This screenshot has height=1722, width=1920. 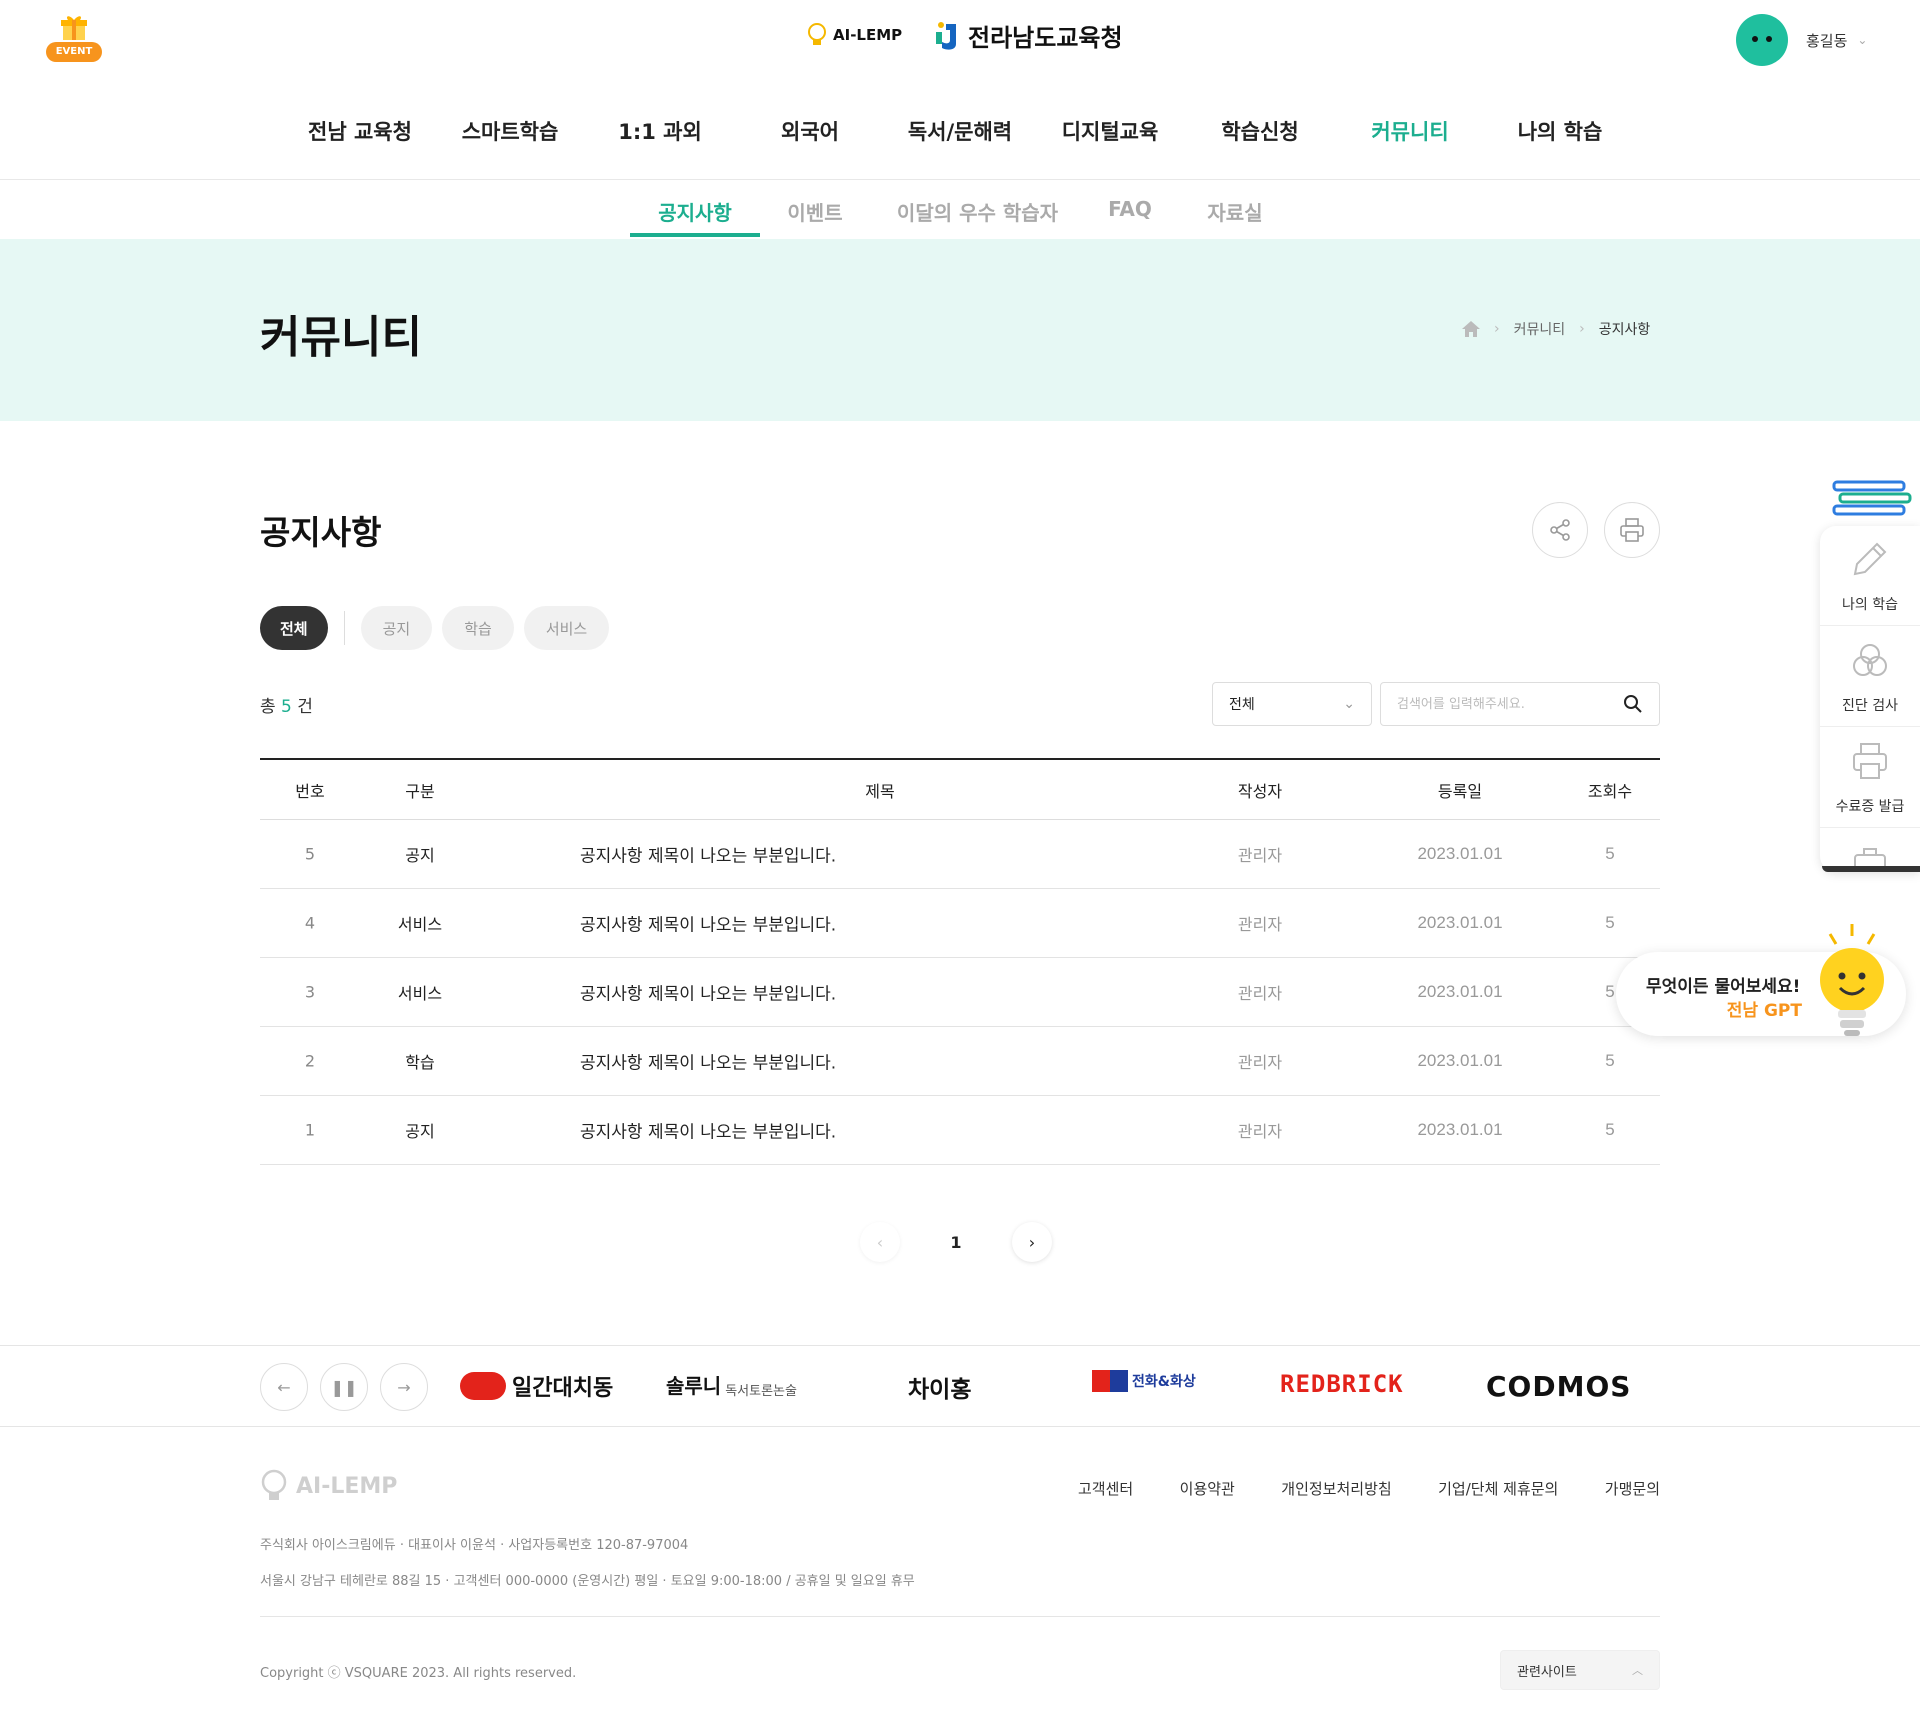 What do you see at coordinates (1032, 1242) in the screenshot?
I see `next-page-button: ›` at bounding box center [1032, 1242].